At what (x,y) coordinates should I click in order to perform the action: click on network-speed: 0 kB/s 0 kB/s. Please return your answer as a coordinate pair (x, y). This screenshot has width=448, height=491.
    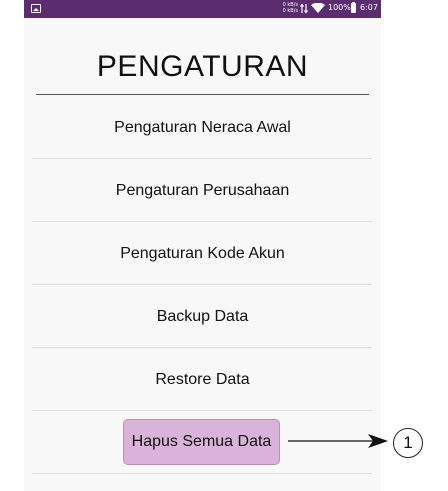
    Looking at the image, I should click on (287, 8).